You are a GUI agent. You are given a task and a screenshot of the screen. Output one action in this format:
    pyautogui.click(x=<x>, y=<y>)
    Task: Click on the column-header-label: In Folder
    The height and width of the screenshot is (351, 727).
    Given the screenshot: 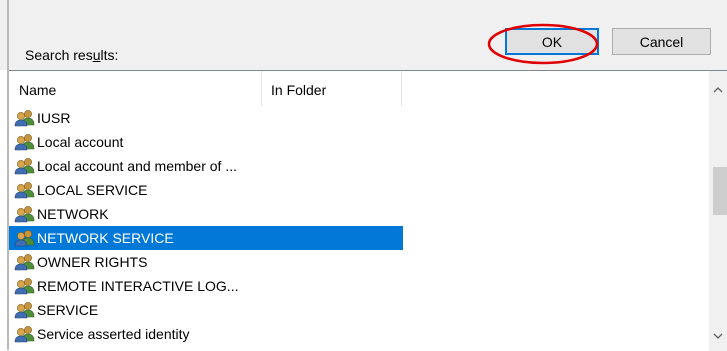 What is the action you would take?
    pyautogui.click(x=299, y=90)
    